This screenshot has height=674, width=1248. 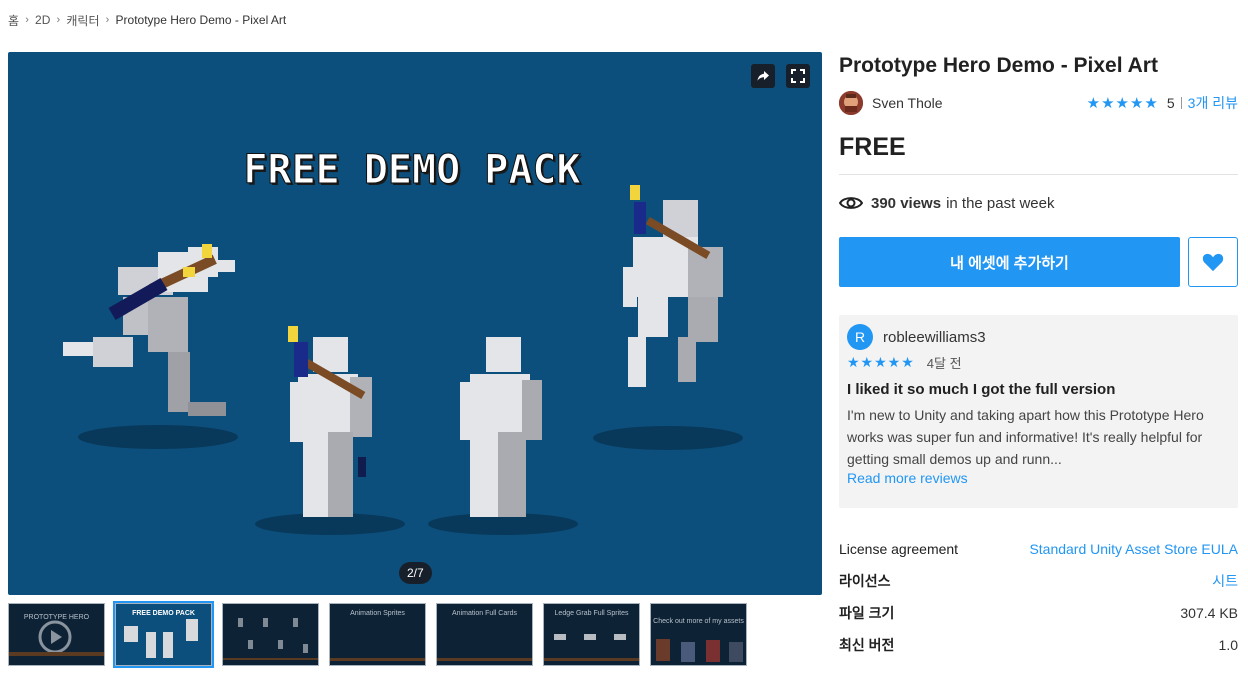 I want to click on review-stars-icon: ★★★★★, so click(x=881, y=361).